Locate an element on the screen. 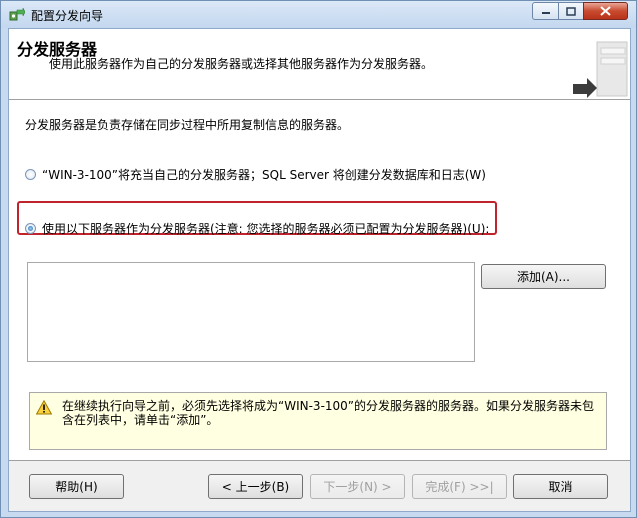 This screenshot has height=518, width=637. footer-divider is located at coordinates (319, 460).